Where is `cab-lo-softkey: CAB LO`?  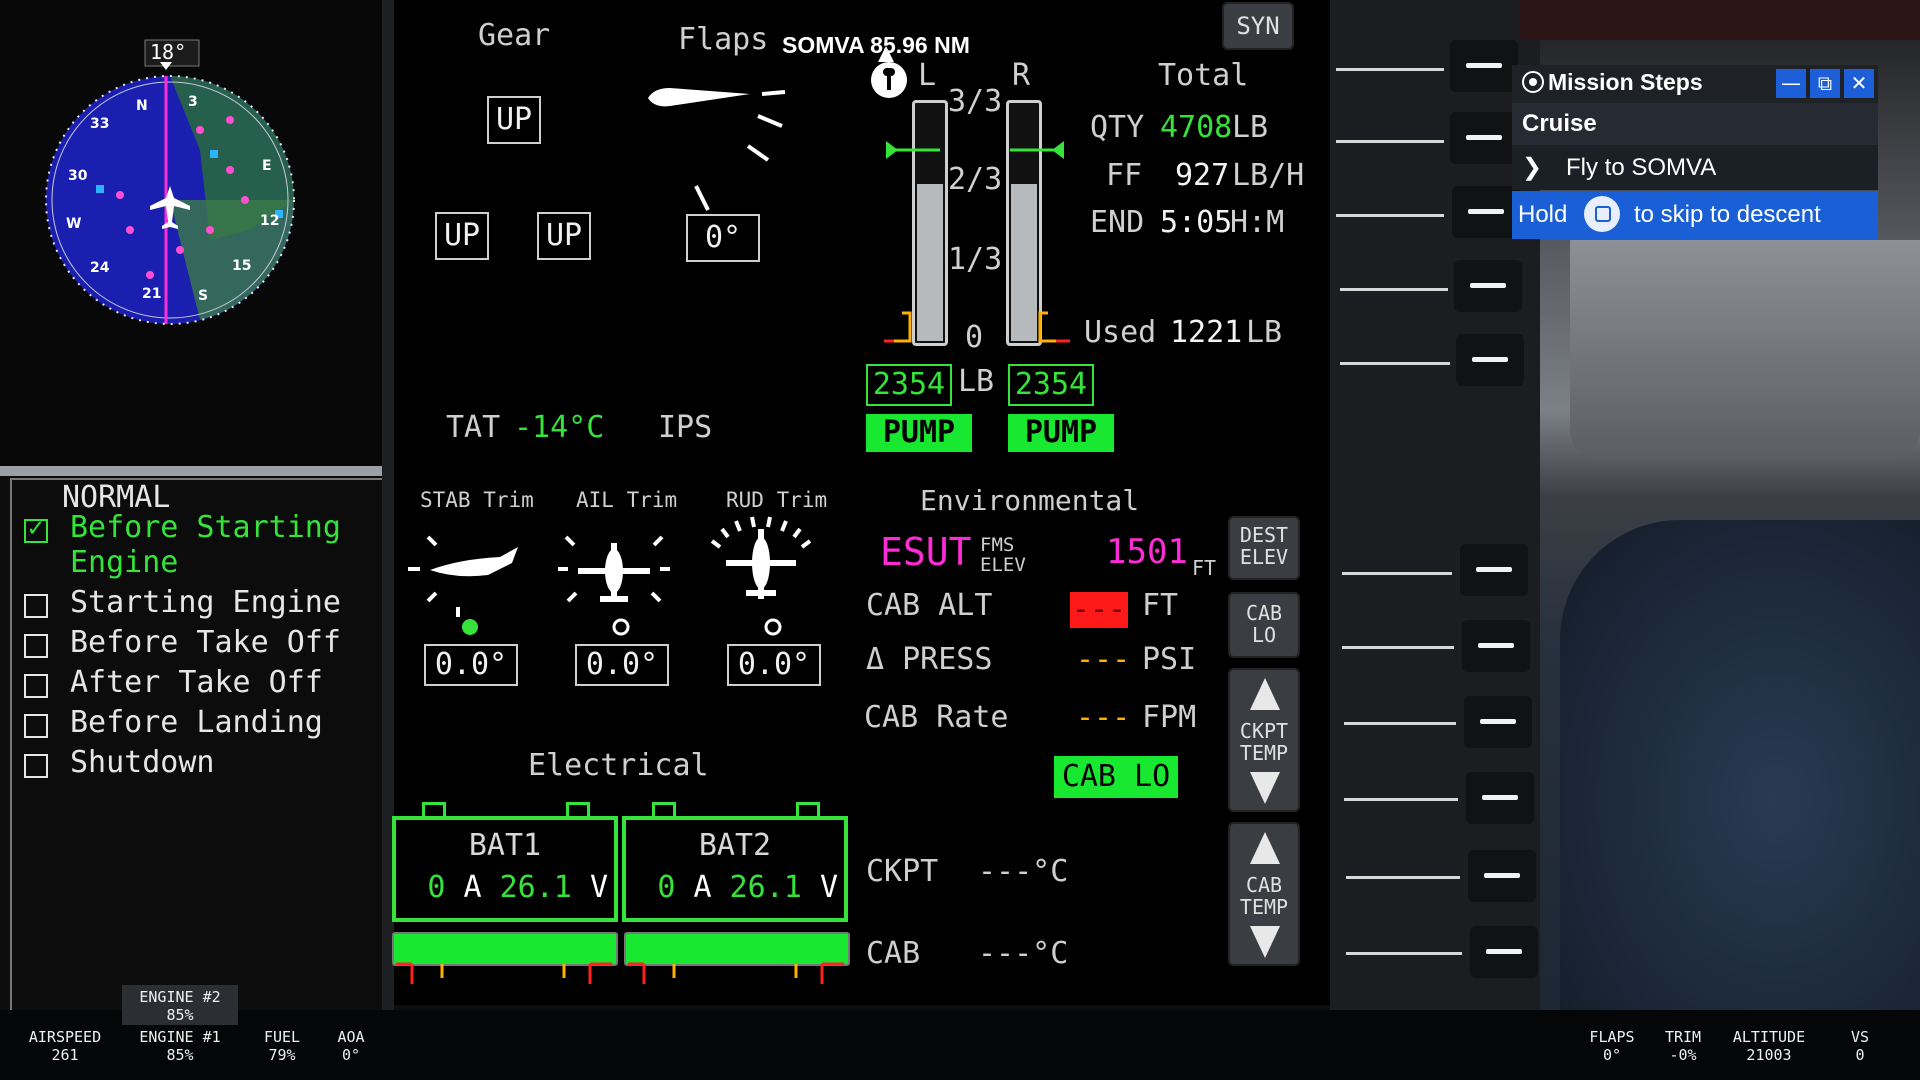
cab-lo-softkey: CAB LO is located at coordinates (1264, 625).